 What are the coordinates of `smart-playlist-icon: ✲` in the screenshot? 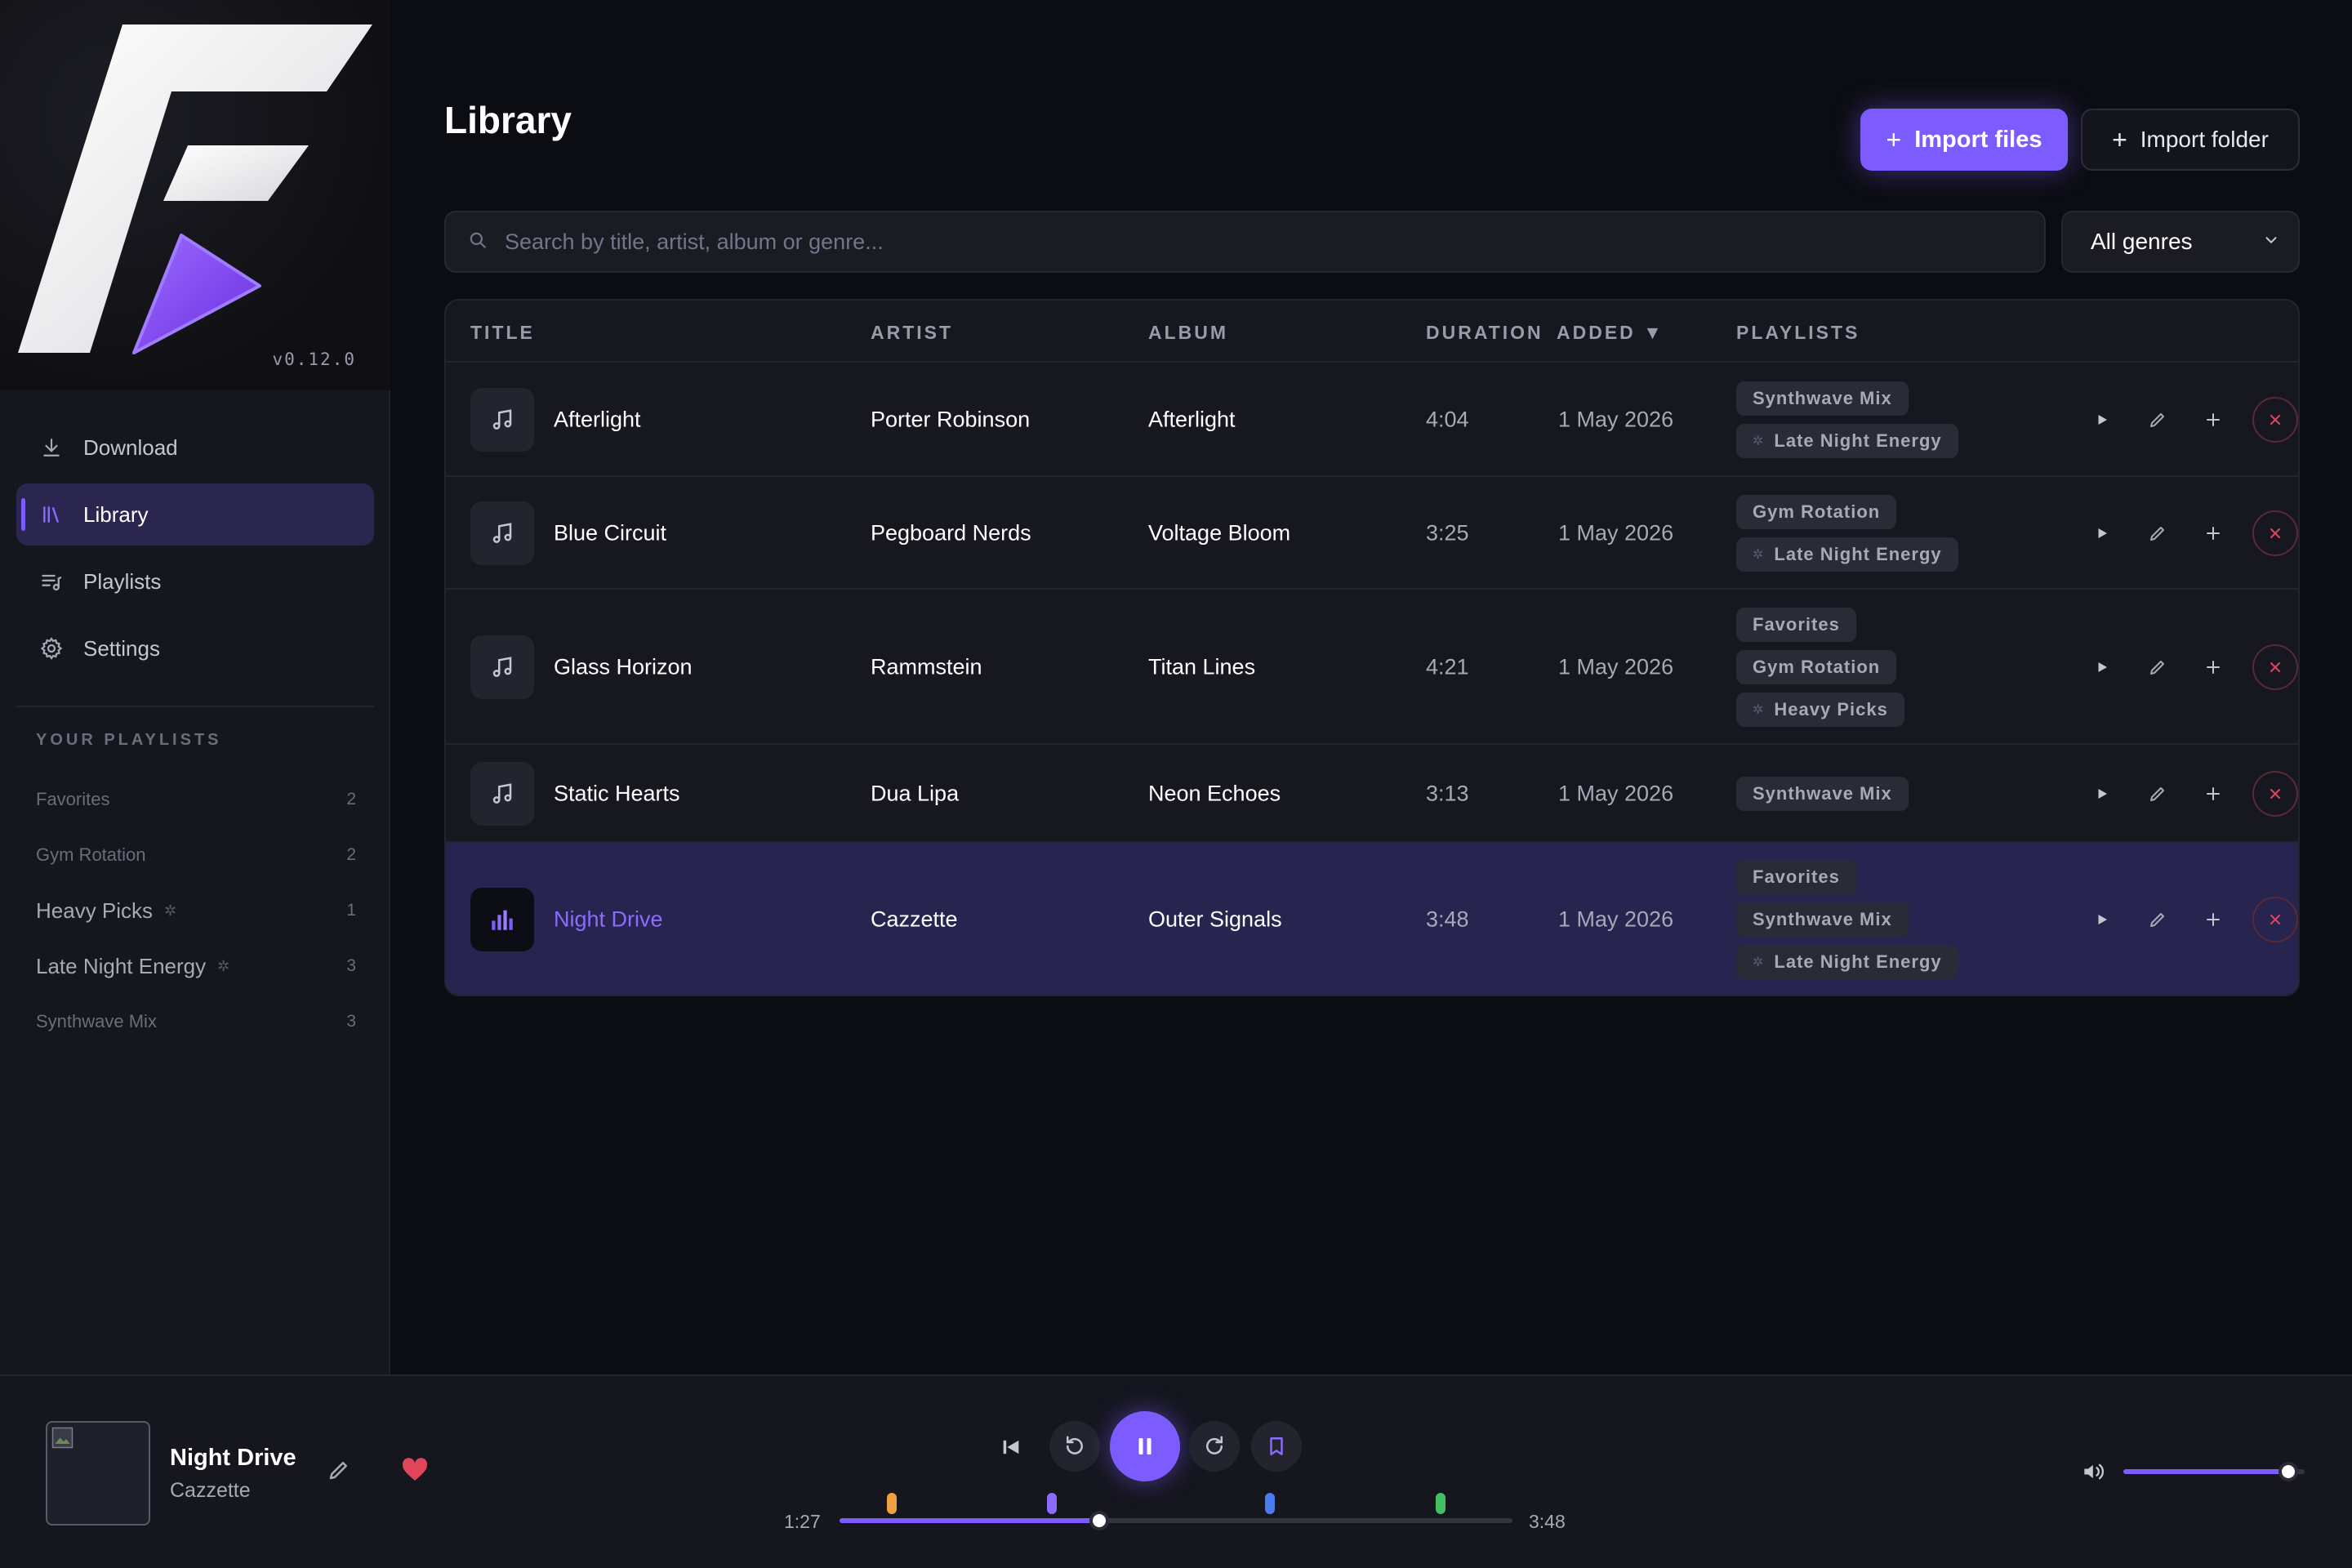 It's located at (1759, 441).